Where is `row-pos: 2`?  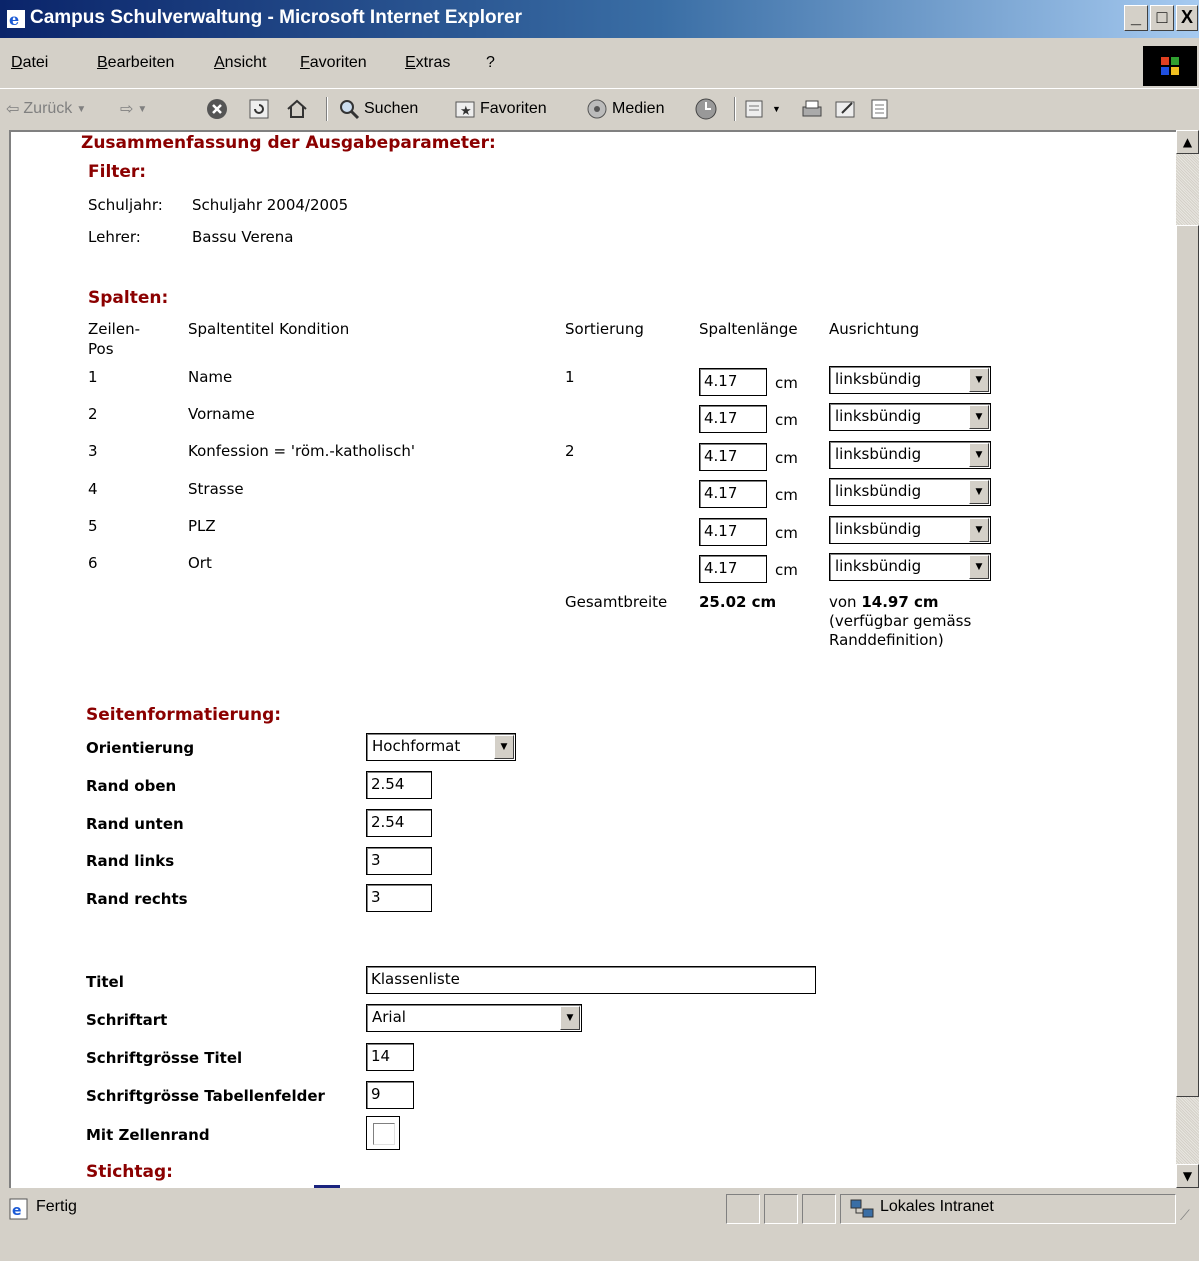
row-pos: 2 is located at coordinates (93, 414).